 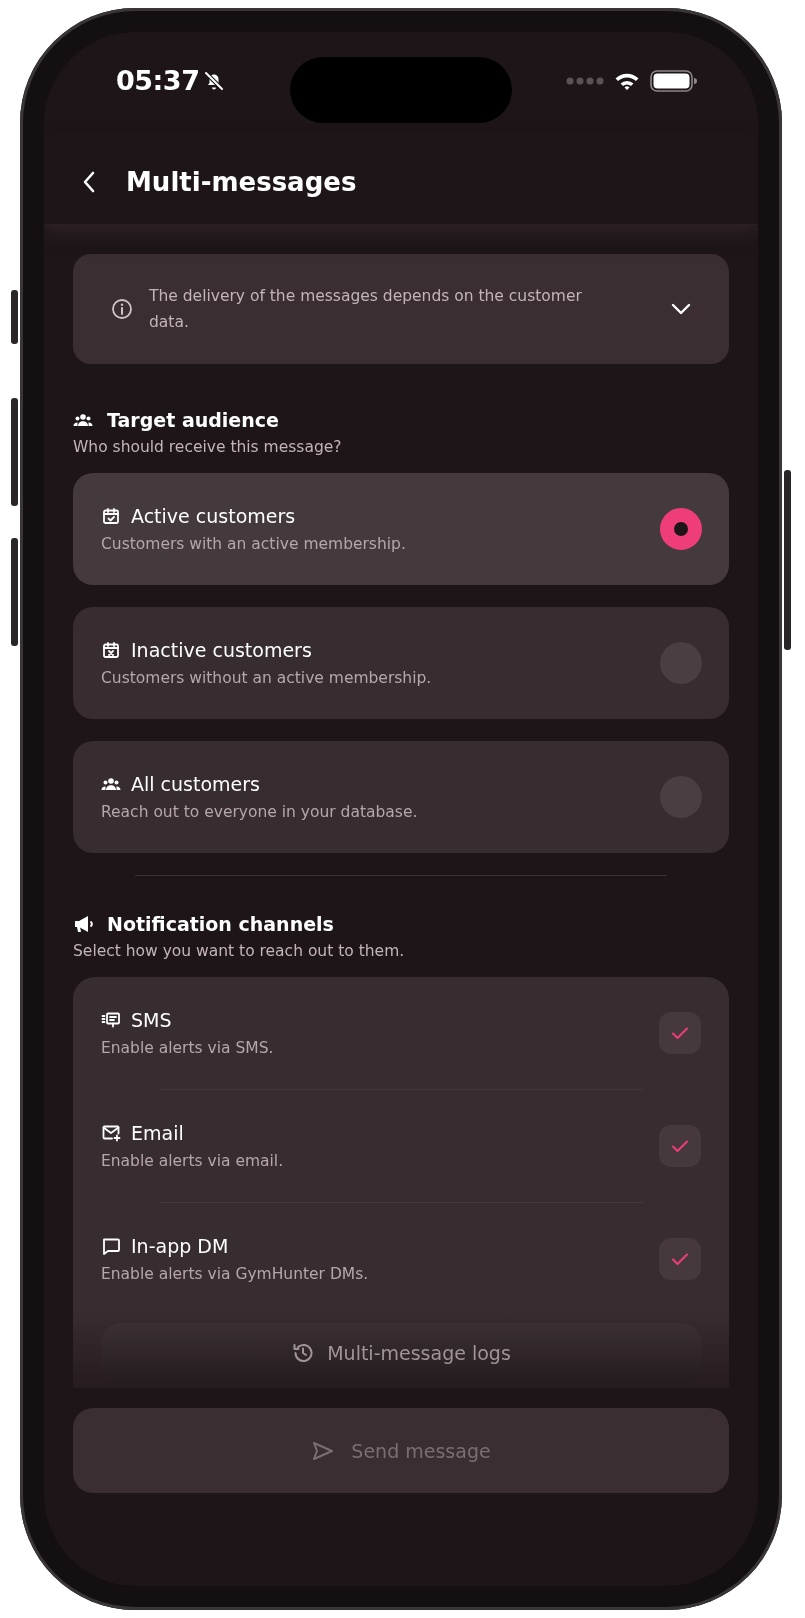 I want to click on megaphone-icon, so click(x=84, y=924).